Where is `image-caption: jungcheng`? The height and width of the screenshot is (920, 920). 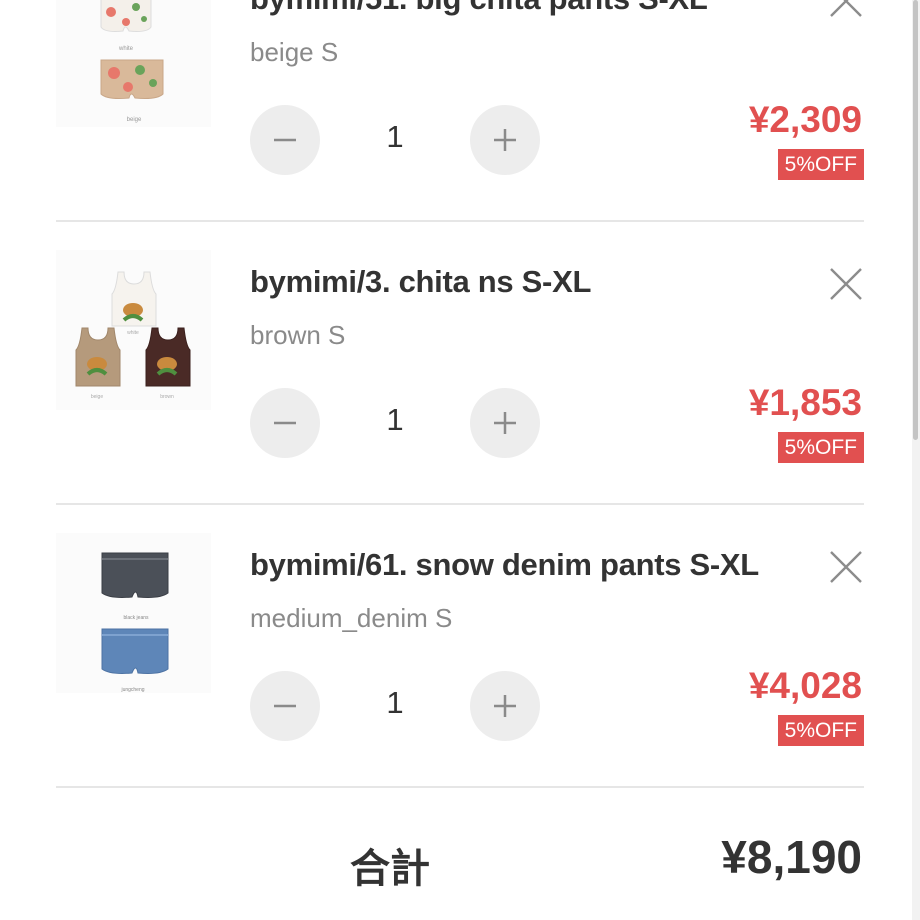 image-caption: jungcheng is located at coordinates (132, 690).